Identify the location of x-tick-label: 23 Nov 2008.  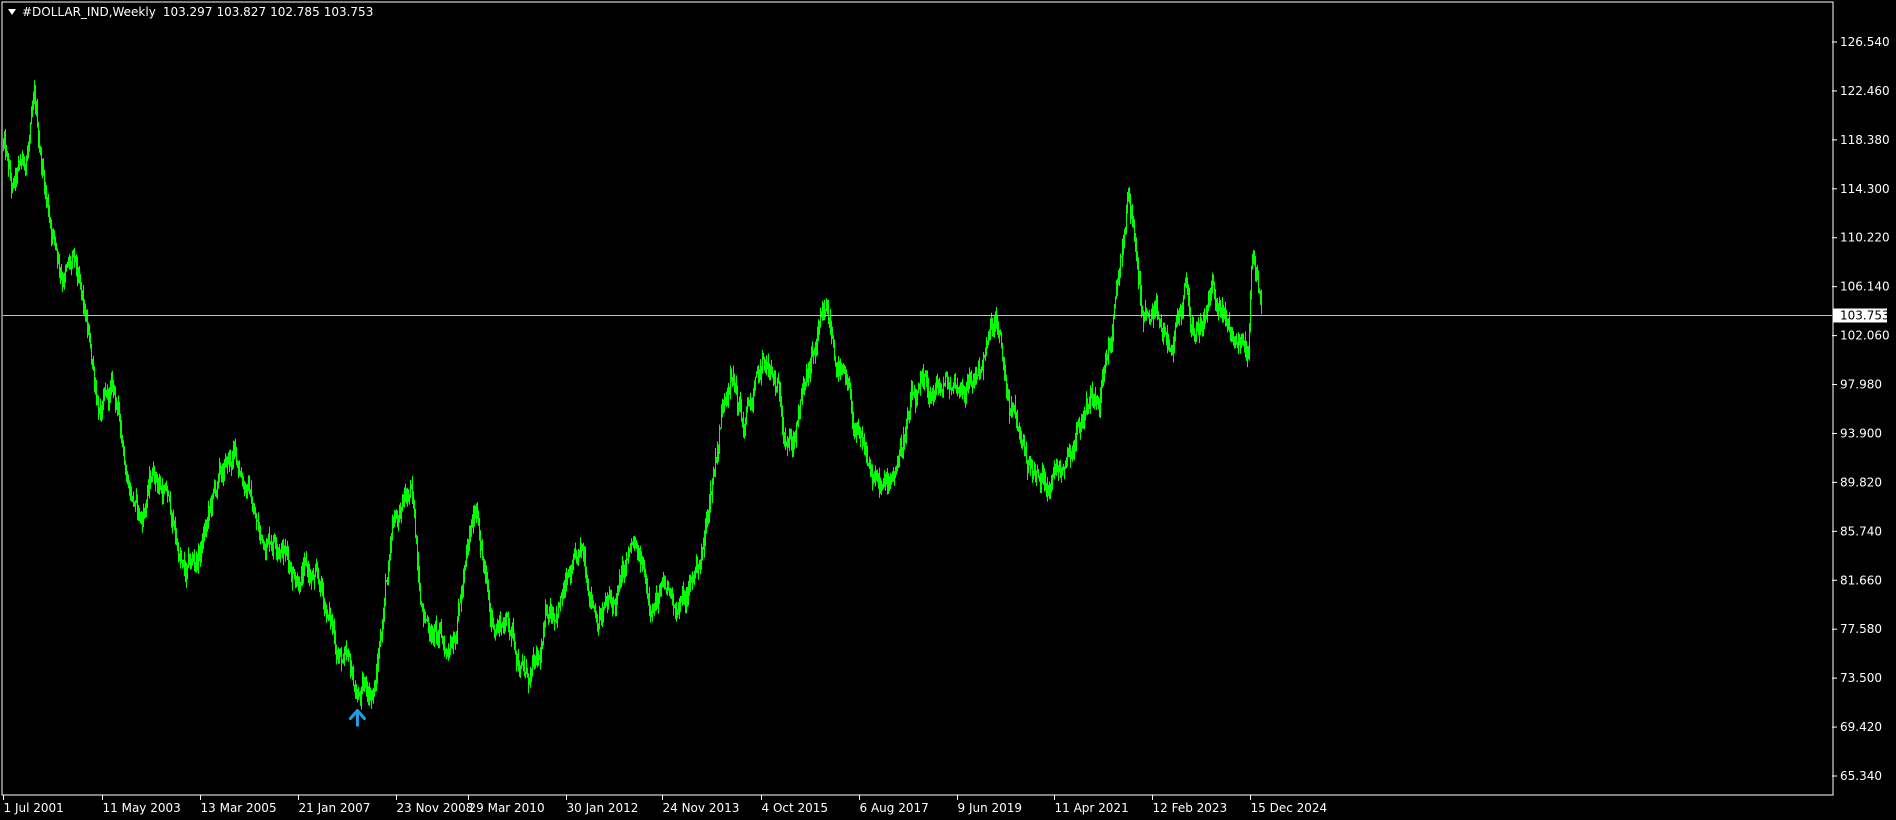
(435, 808).